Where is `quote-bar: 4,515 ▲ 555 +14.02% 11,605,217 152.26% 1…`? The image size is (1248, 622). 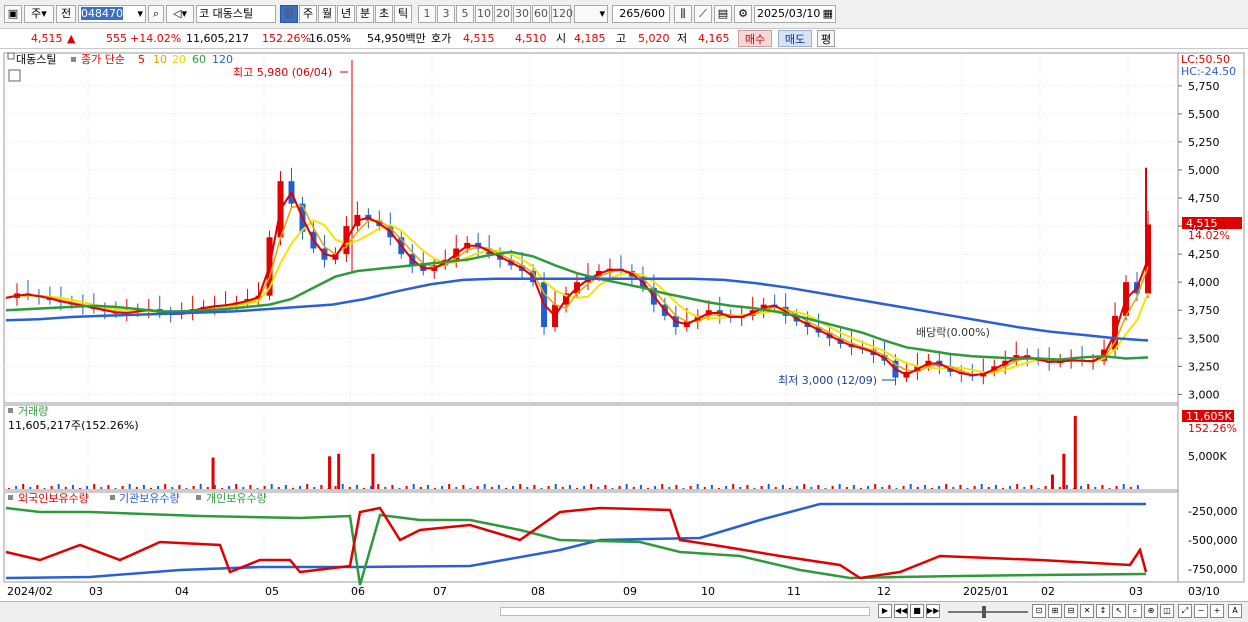 quote-bar: 4,515 ▲ 555 +14.02% 11,605,217 152.26% 1… is located at coordinates (624, 39).